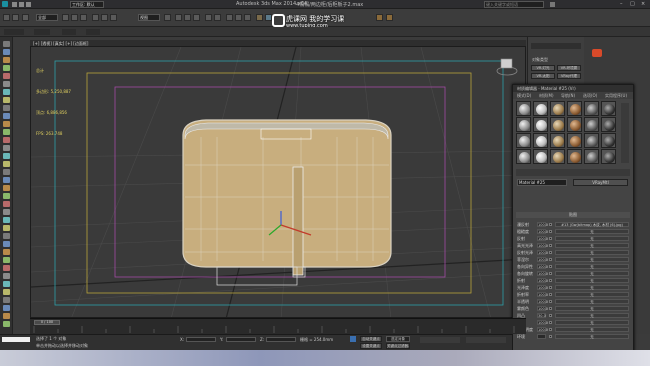 The width and height of the screenshot is (650, 366). What do you see at coordinates (178, 17) in the screenshot?
I see `snap-icon` at bounding box center [178, 17].